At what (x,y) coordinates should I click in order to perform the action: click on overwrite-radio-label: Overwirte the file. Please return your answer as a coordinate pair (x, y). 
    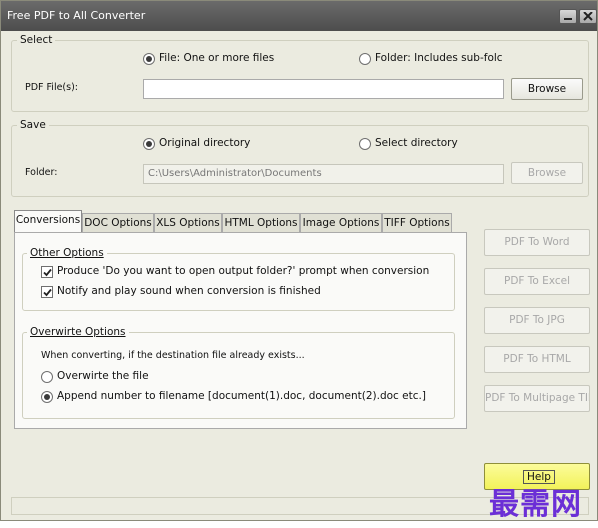
    Looking at the image, I should click on (103, 376).